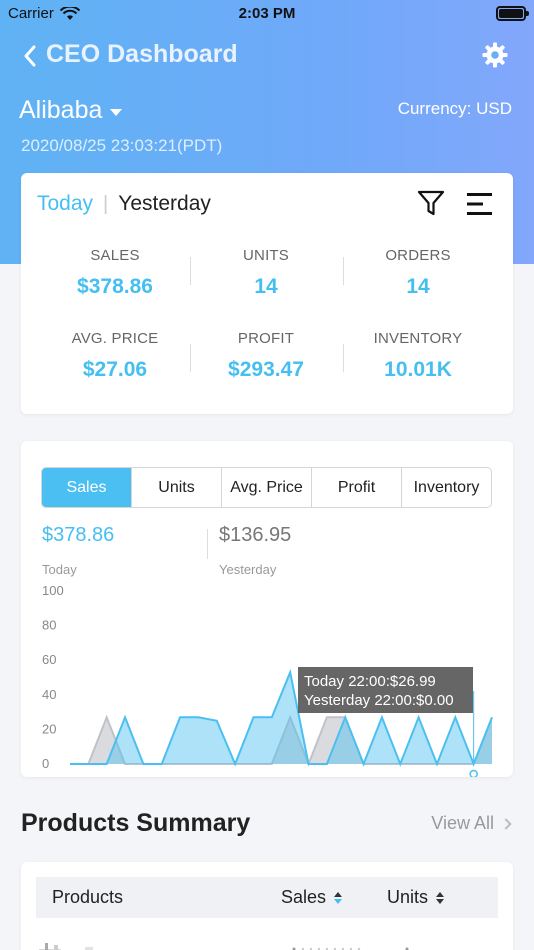 The width and height of the screenshot is (534, 950). What do you see at coordinates (248, 569) in the screenshot?
I see `yesterday-label: Yesterday` at bounding box center [248, 569].